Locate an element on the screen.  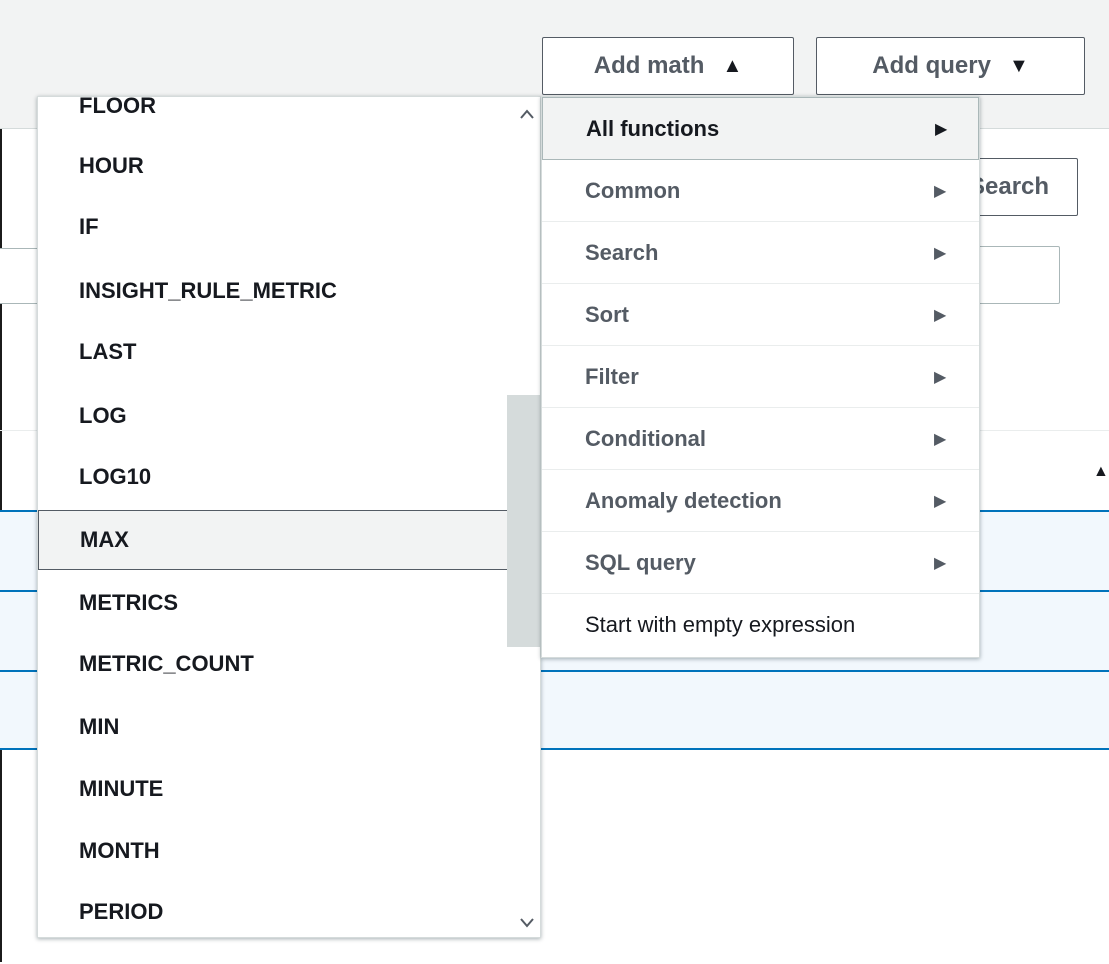
menu-item-filter: Filter ▶ is located at coordinates (760, 377).